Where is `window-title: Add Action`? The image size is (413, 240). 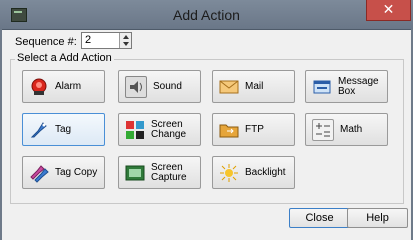
window-title: Add Action is located at coordinates (206, 15).